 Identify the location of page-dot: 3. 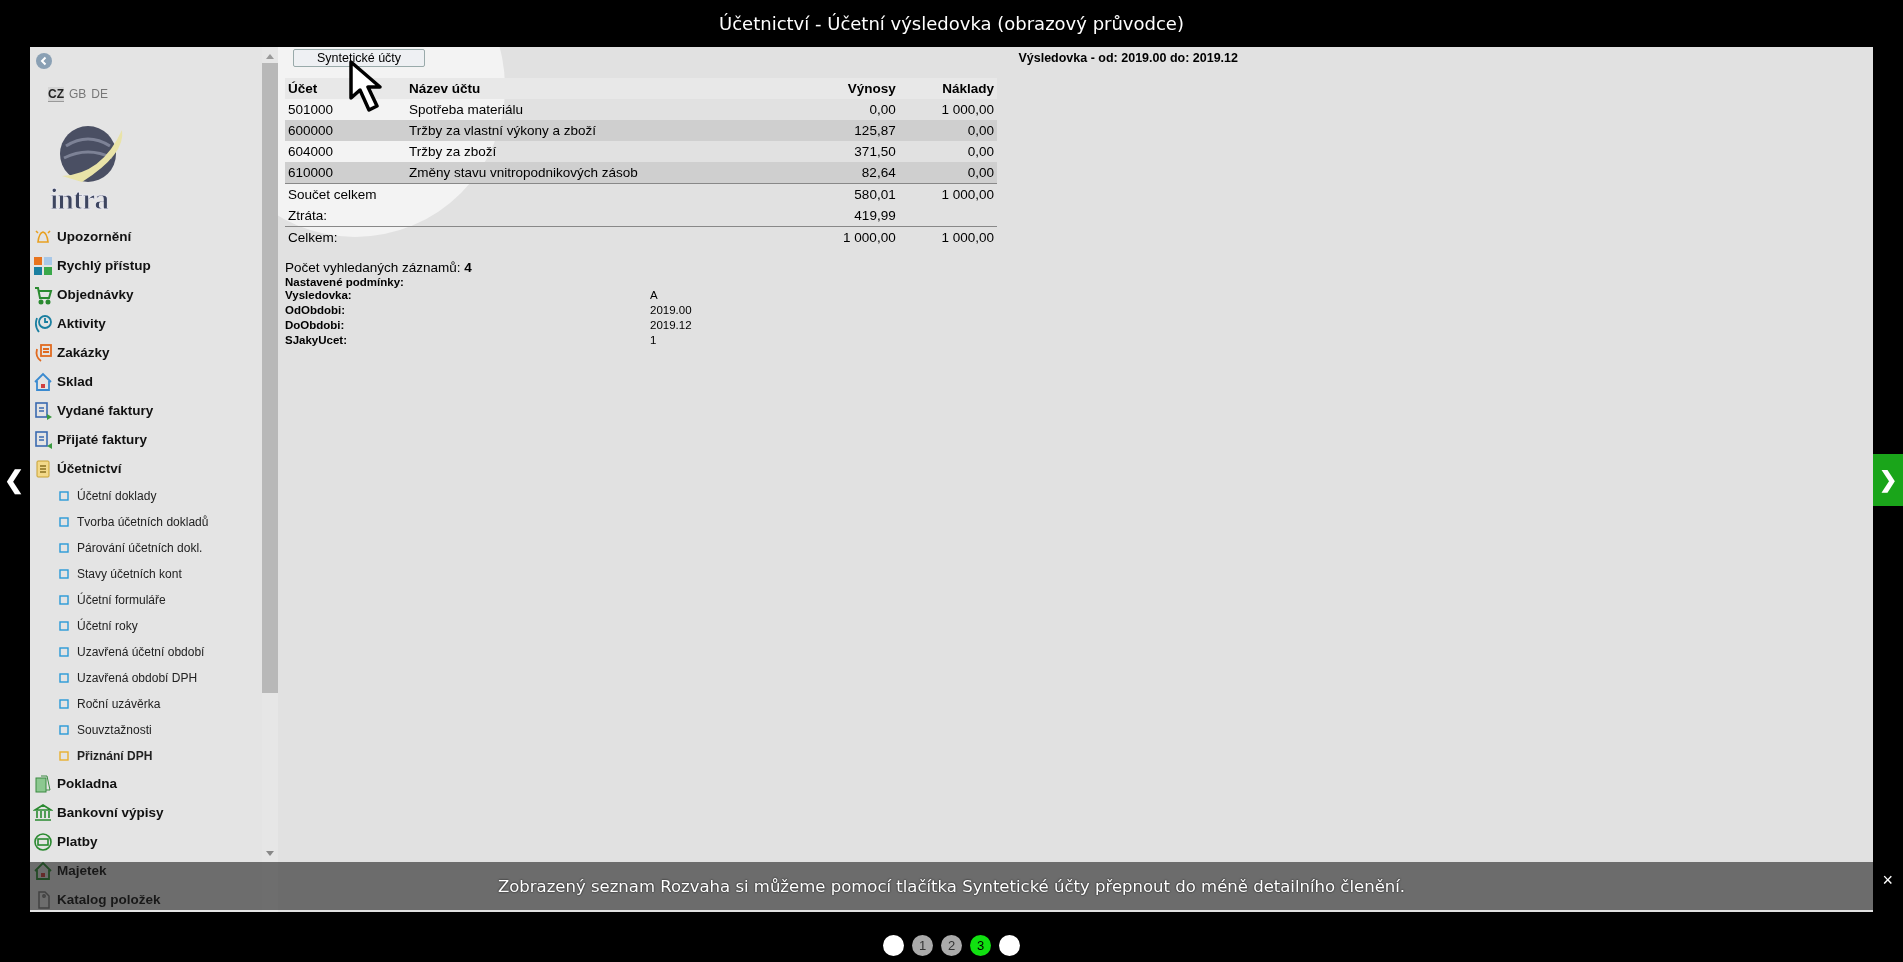
(980, 945).